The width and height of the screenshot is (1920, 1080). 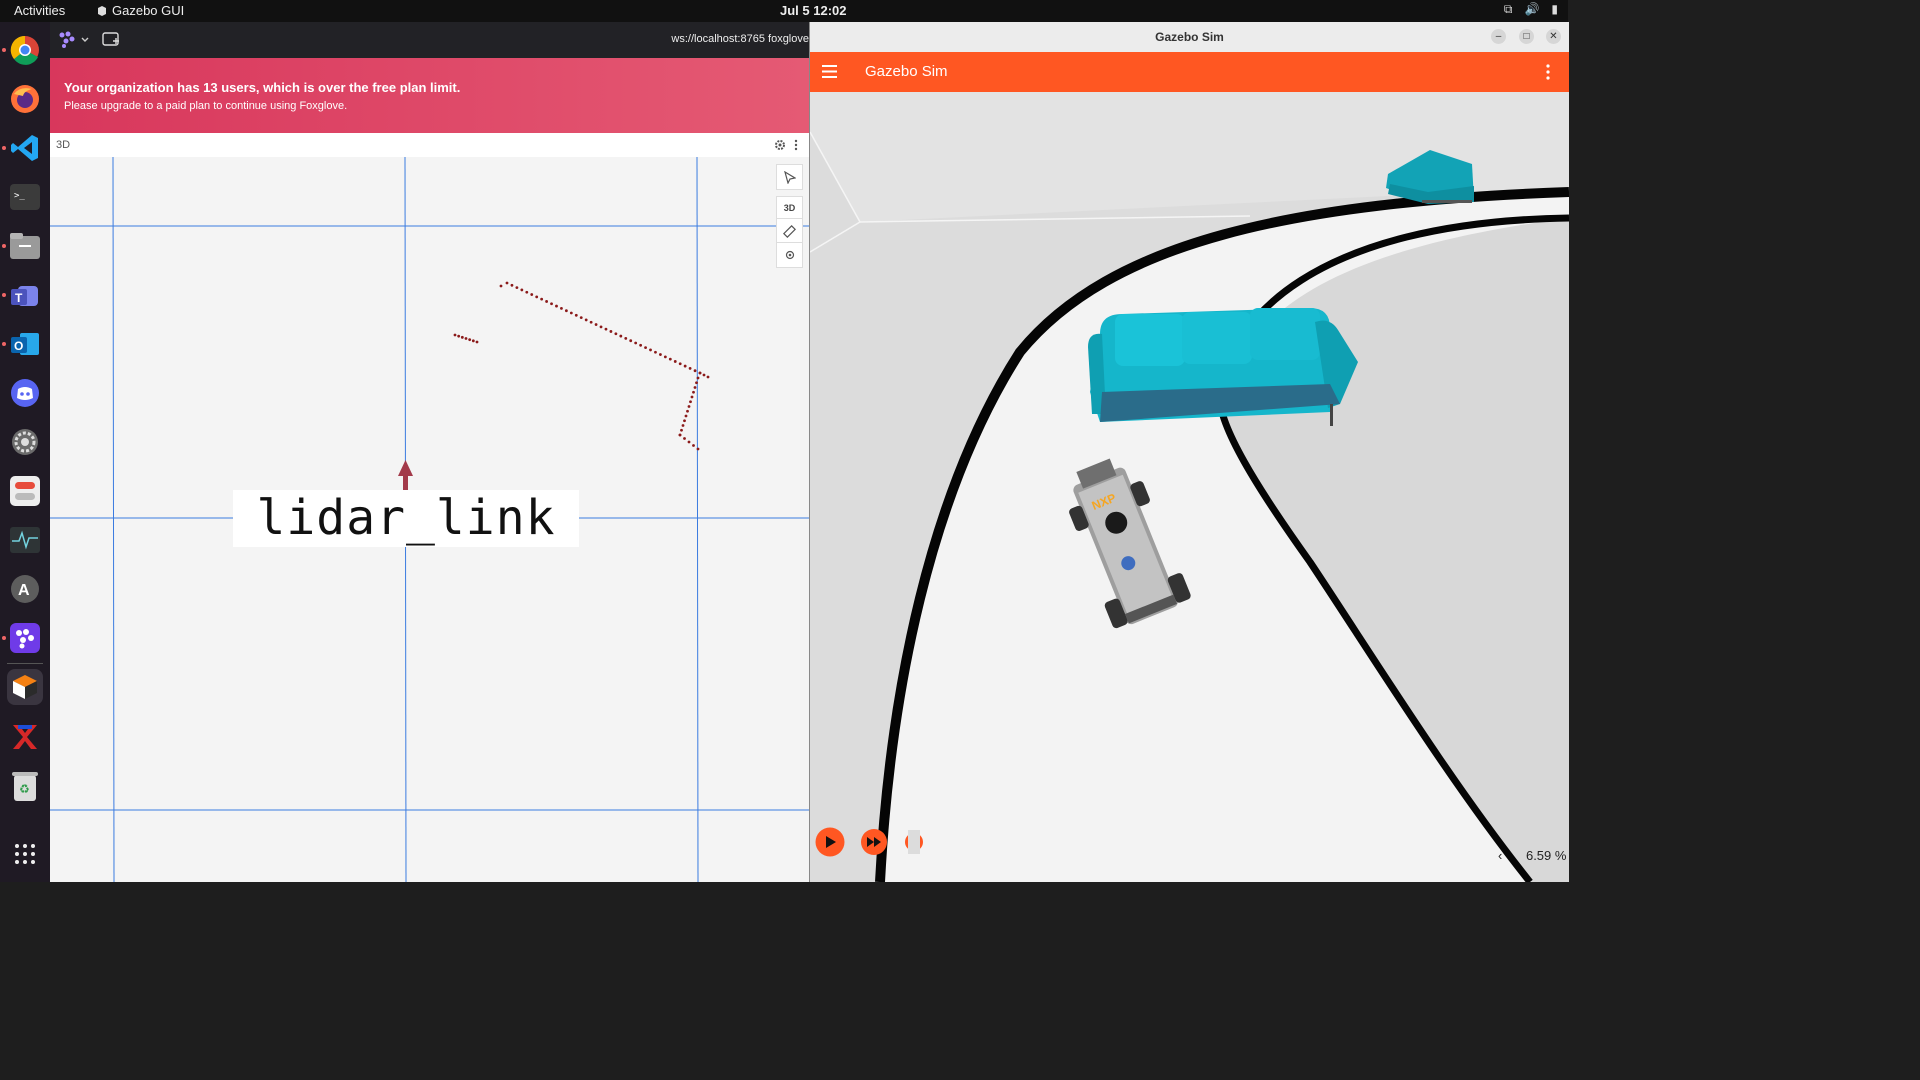 I want to click on app-center-icon: A, so click(x=25, y=589).